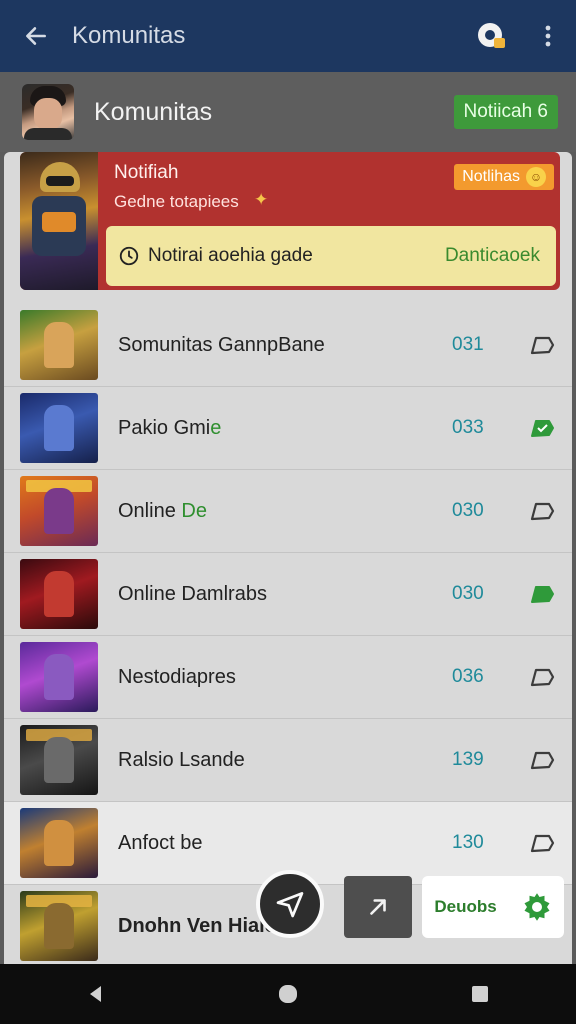  Describe the element at coordinates (492, 256) in the screenshot. I see `alert-action-link: Danticaoek` at that location.